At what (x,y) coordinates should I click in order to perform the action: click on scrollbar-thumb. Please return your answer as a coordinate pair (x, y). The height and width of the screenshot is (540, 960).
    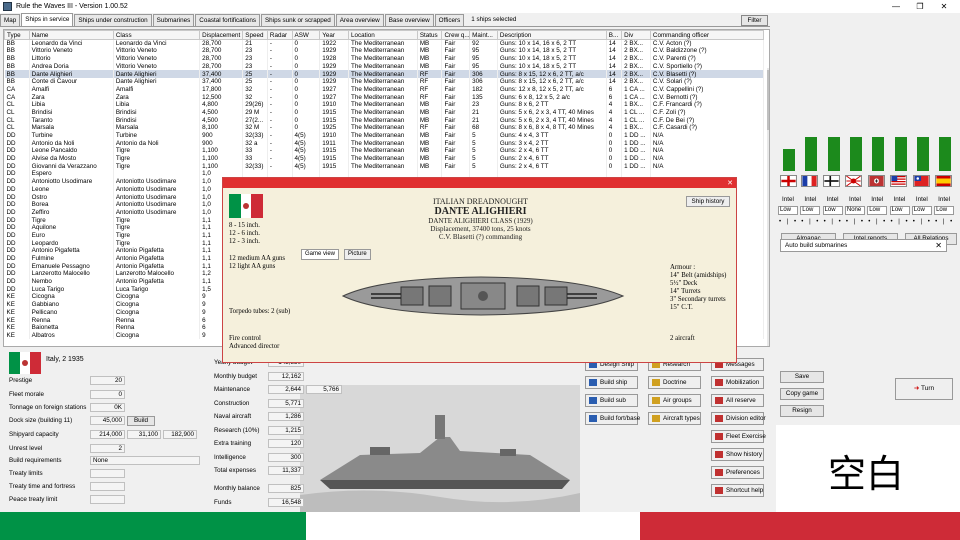
    Looking at the image, I should click on (768, 100).